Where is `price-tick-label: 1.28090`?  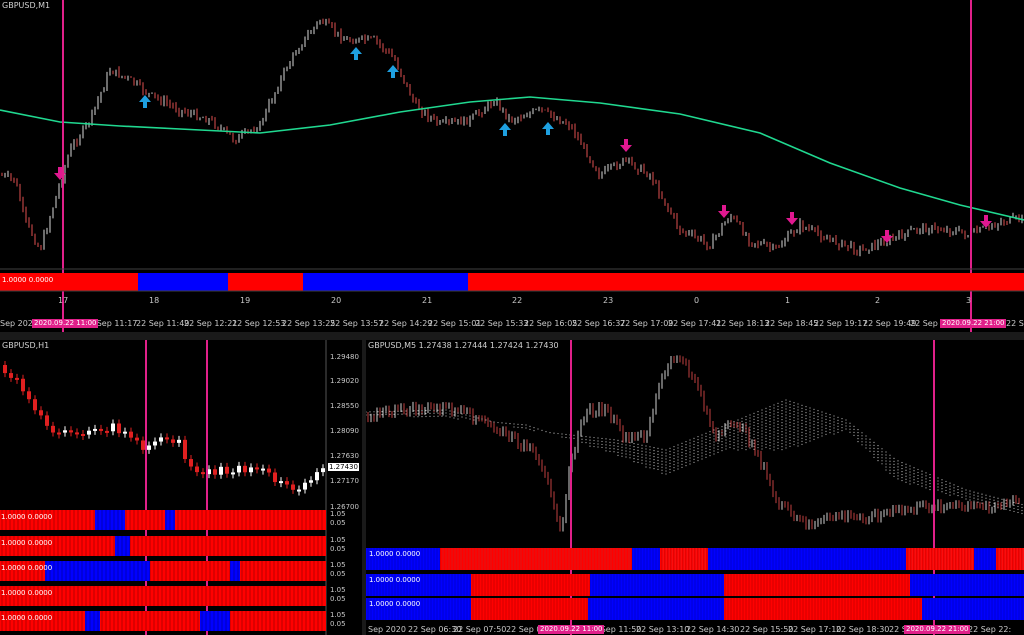
price-tick-label: 1.28090 is located at coordinates (344, 431).